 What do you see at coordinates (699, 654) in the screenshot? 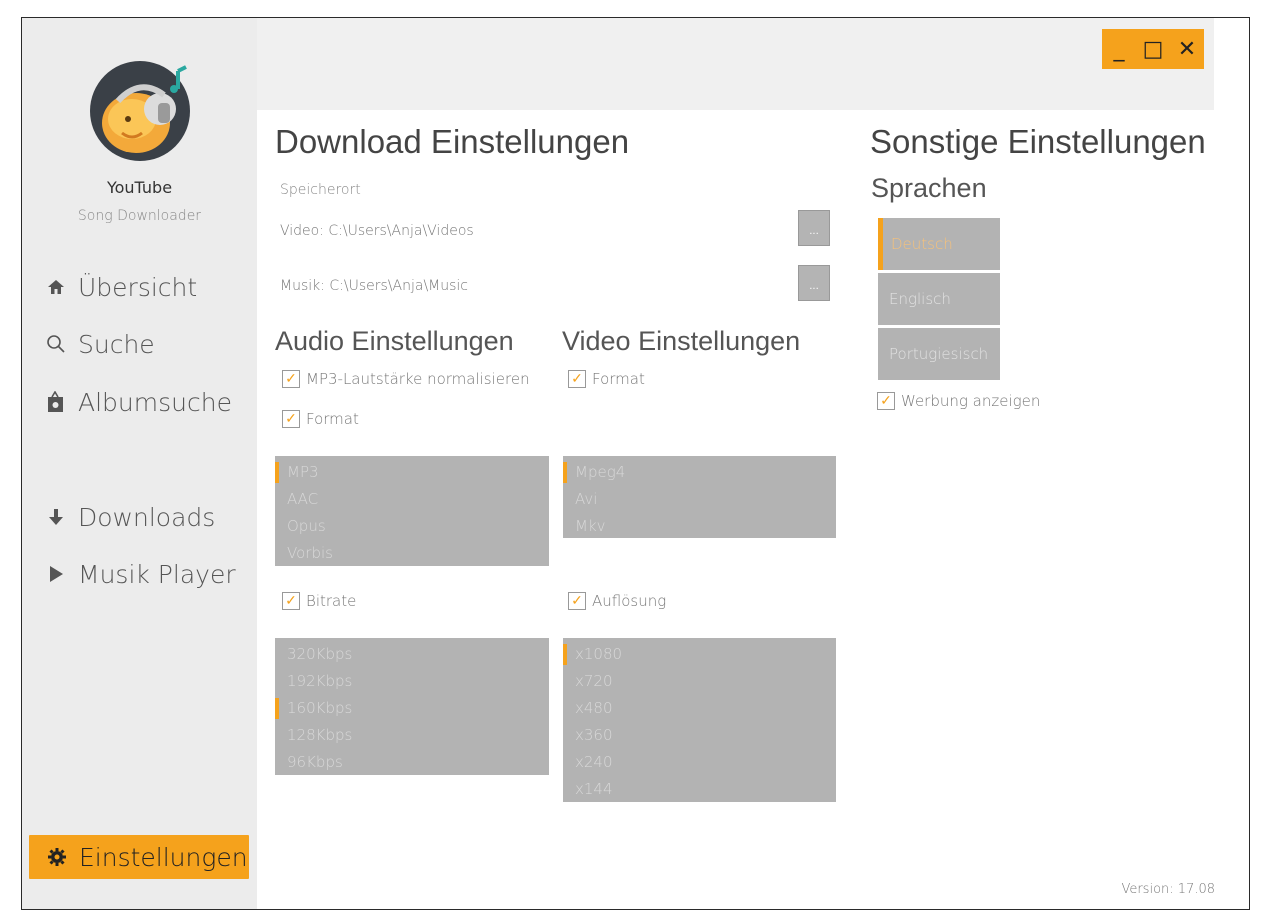
I see `list-item: x1080` at bounding box center [699, 654].